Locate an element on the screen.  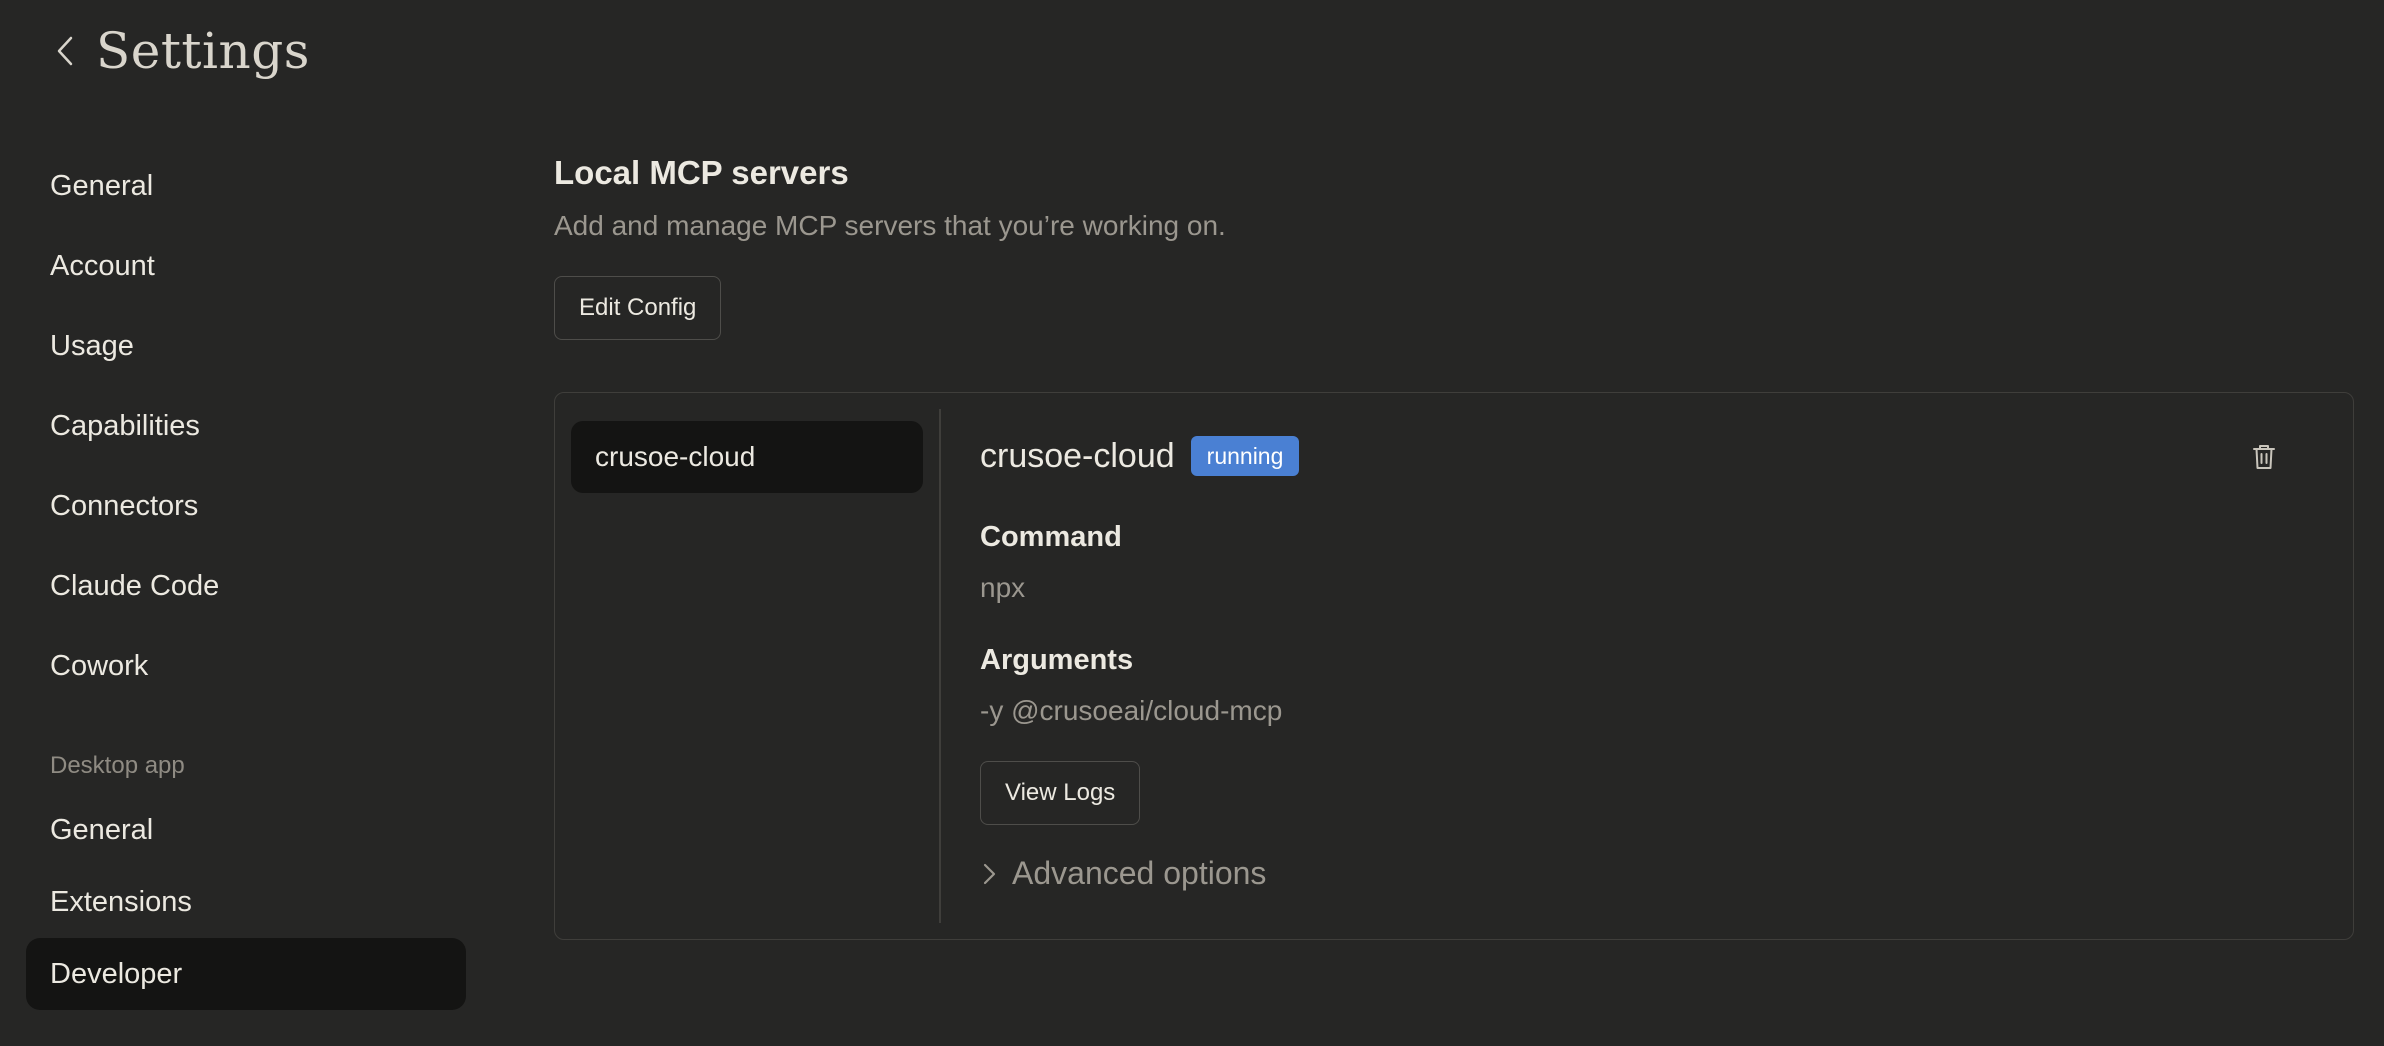
sidebar-item-capabilities: Capabilities is located at coordinates (246, 426).